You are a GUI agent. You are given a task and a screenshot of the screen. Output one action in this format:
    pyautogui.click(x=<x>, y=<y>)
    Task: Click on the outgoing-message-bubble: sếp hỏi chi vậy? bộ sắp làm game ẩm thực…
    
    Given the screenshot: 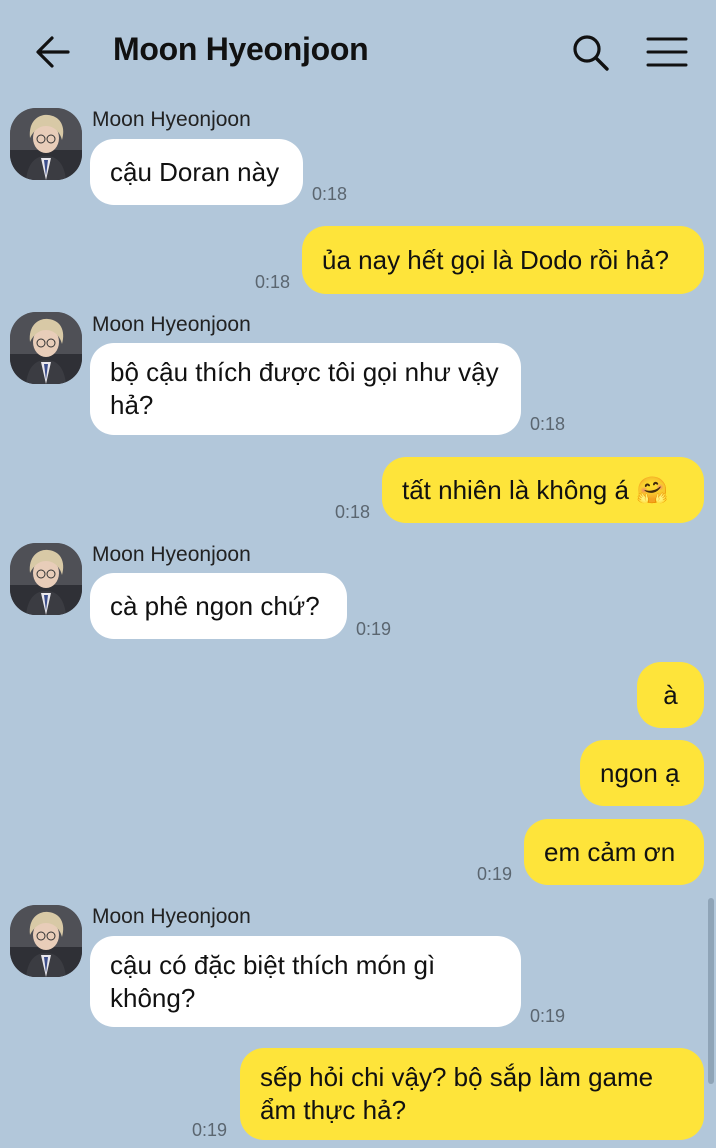 What is the action you would take?
    pyautogui.click(x=472, y=1094)
    